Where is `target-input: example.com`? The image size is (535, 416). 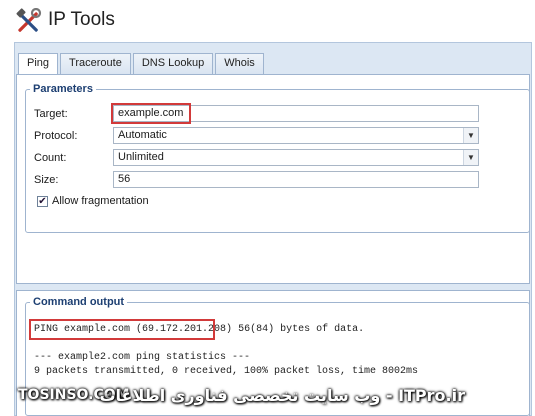 target-input: example.com is located at coordinates (296, 113).